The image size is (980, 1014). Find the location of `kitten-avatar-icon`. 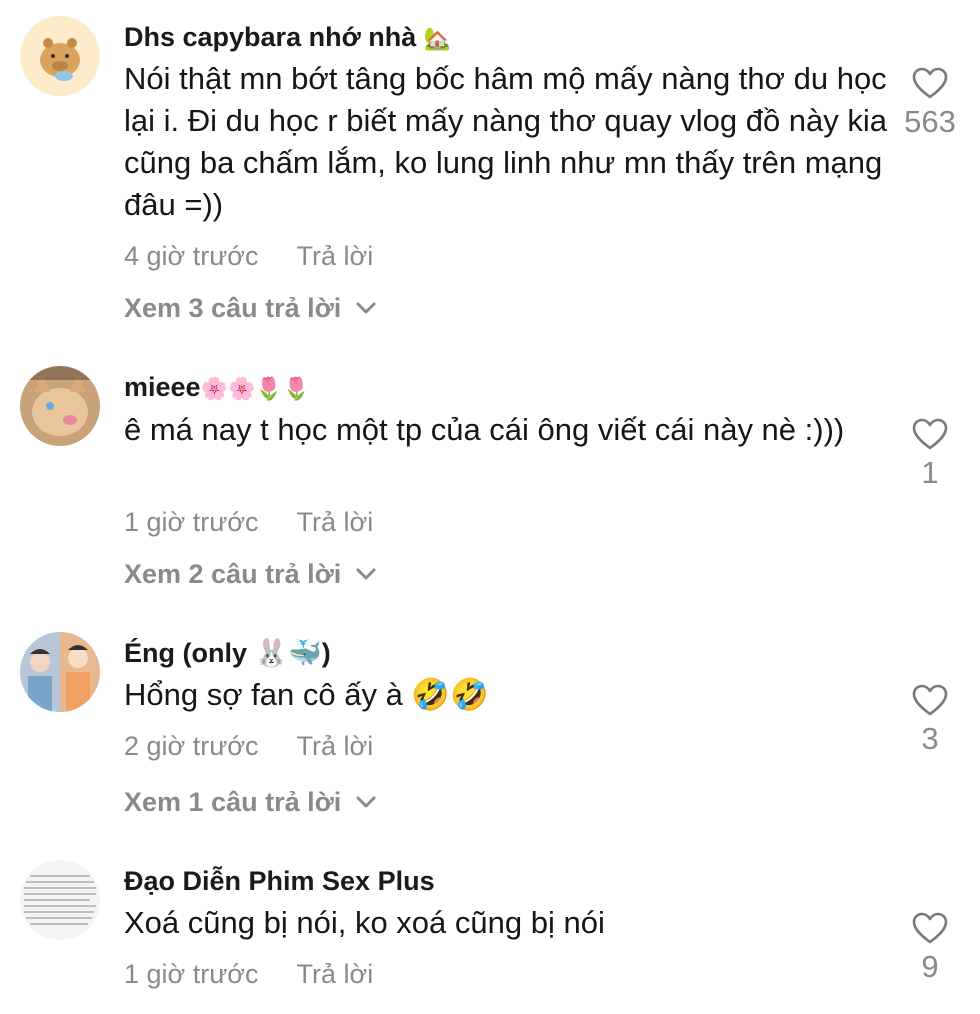

kitten-avatar-icon is located at coordinates (60, 406).